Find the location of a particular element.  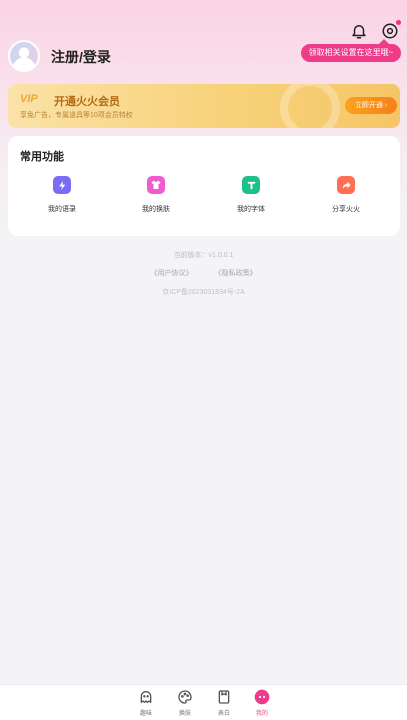

function-my-fonts: 我的字体 is located at coordinates (251, 200).